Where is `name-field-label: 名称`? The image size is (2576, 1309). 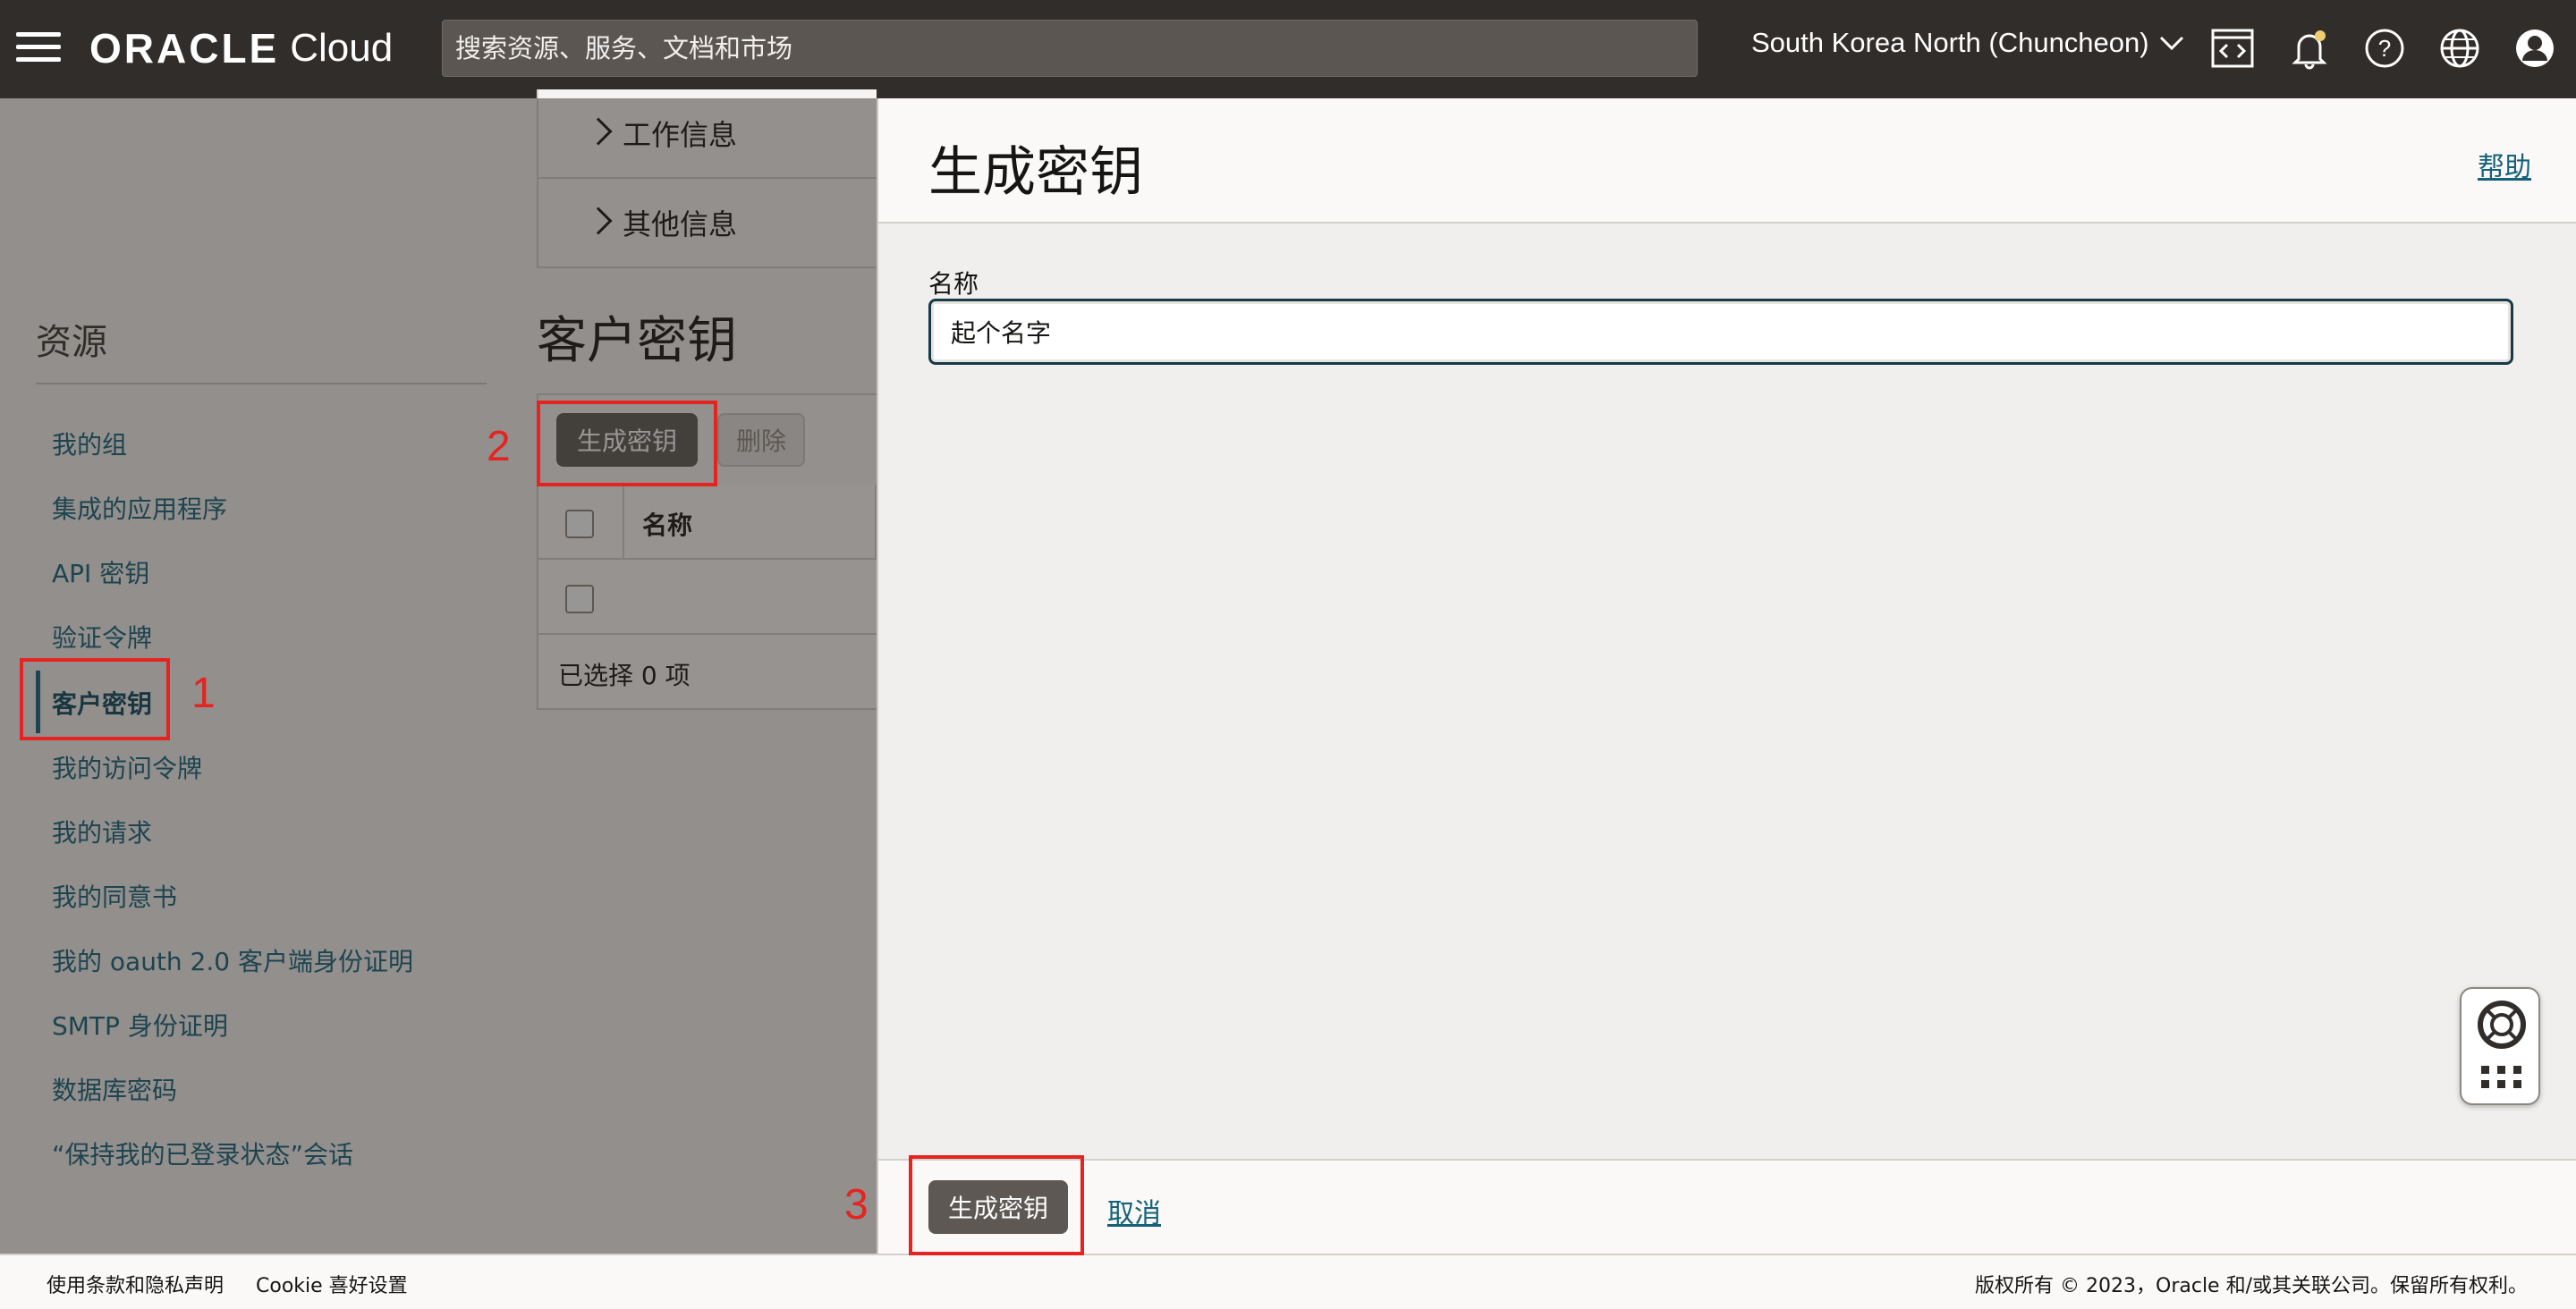
name-field-label: 名称 is located at coordinates (953, 284).